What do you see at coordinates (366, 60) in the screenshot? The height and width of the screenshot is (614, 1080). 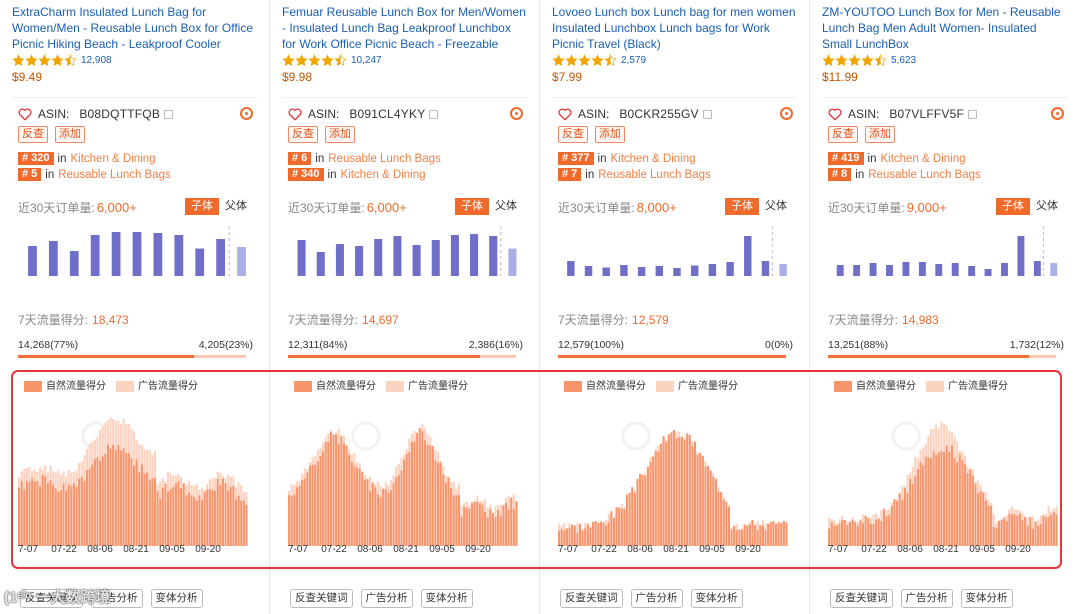 I see `rating-count: 10,247` at bounding box center [366, 60].